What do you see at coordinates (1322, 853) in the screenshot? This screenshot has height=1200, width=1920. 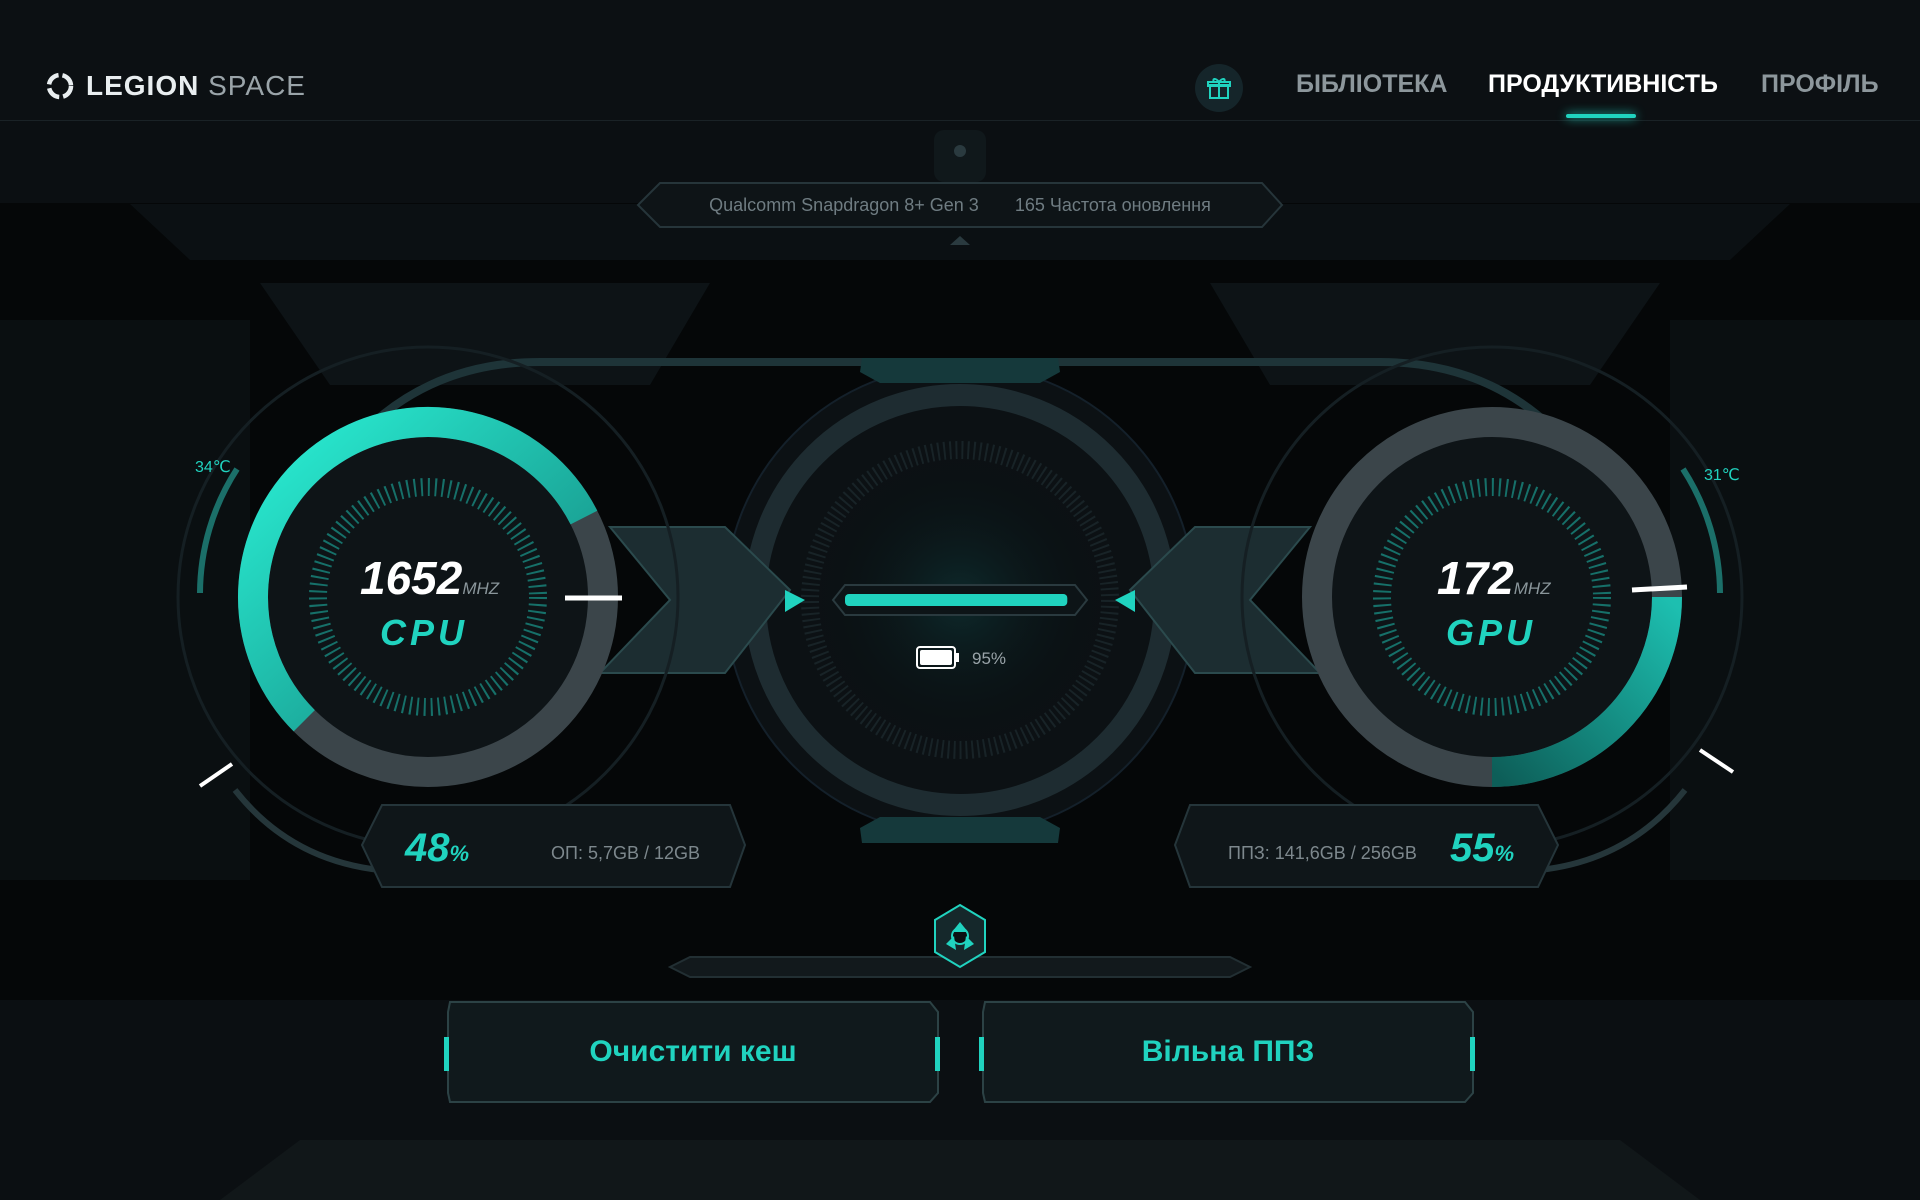 I see `storage-usage-text: ППЗ: 141,6GB / 256GB` at bounding box center [1322, 853].